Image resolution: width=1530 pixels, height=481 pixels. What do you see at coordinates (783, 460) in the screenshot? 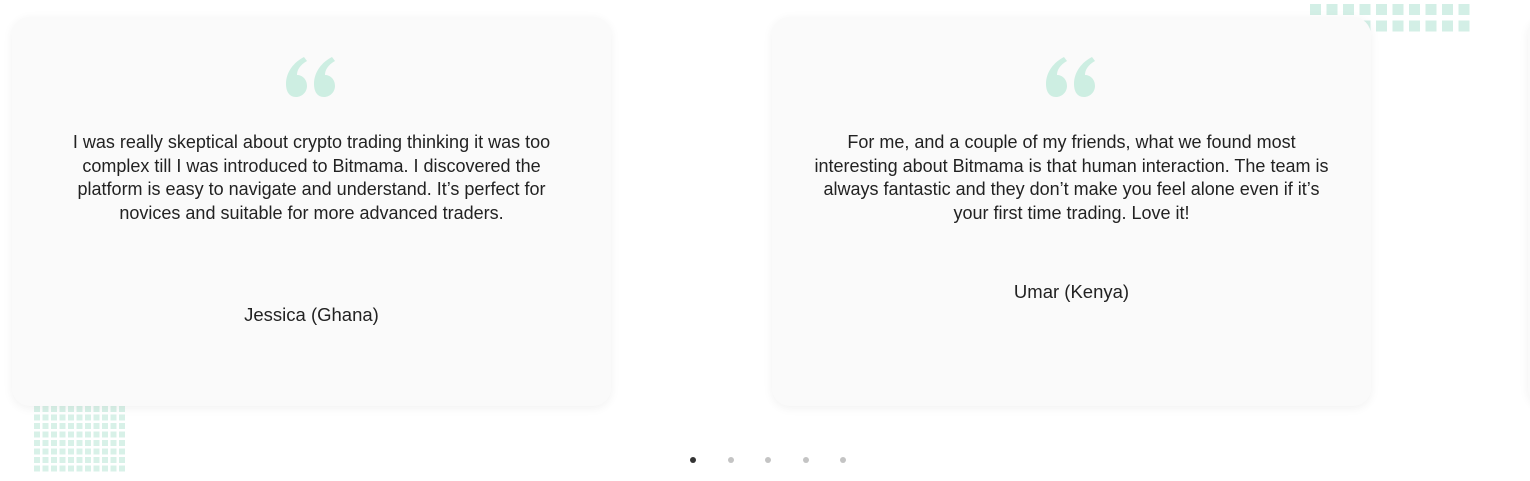
I see `carousel-pagination` at bounding box center [783, 460].